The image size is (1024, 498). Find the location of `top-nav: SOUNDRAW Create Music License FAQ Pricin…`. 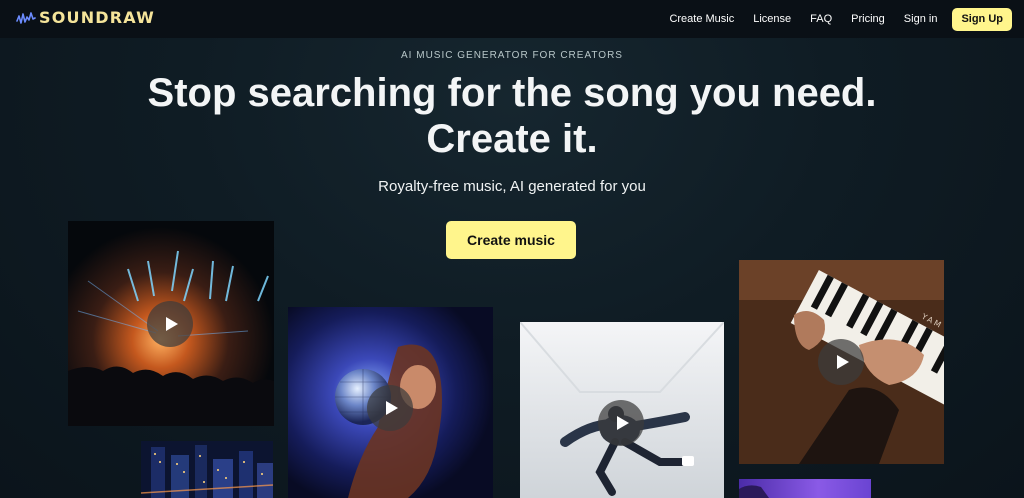

top-nav: SOUNDRAW Create Music License FAQ Pricin… is located at coordinates (512, 19).